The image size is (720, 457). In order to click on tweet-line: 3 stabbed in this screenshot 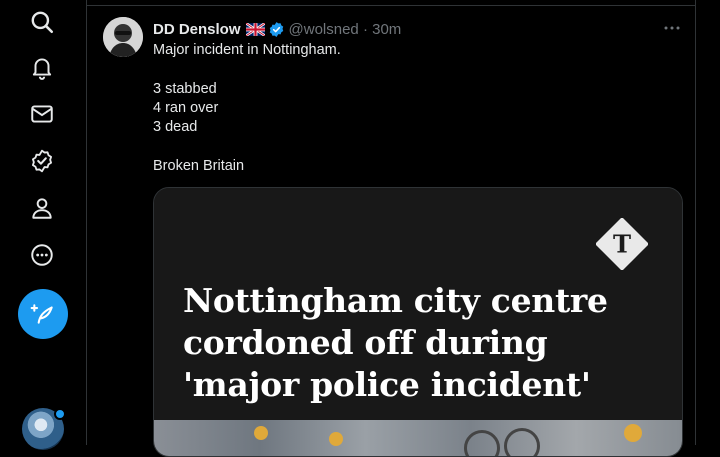, I will do `click(185, 88)`.